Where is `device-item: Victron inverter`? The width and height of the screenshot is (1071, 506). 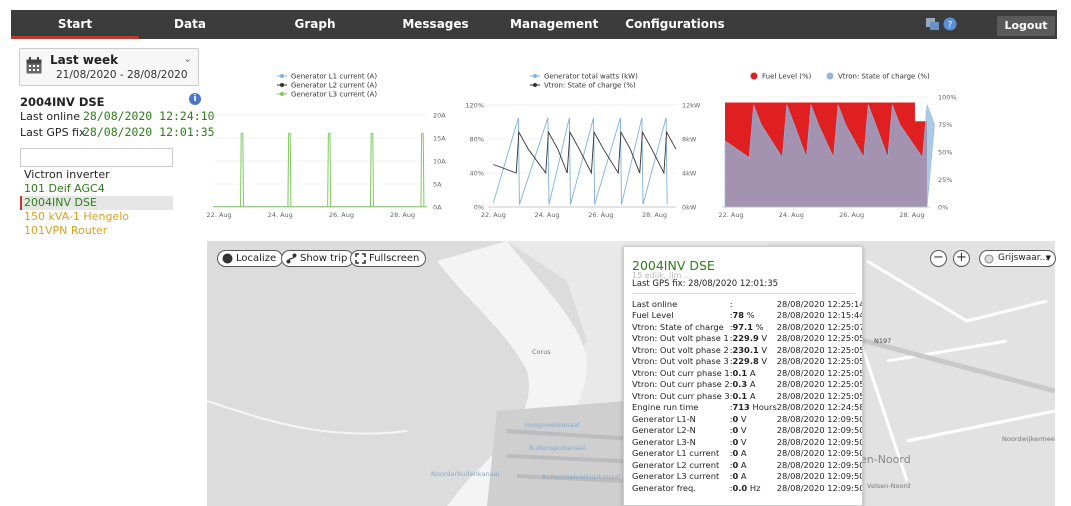
device-item: Victron inverter is located at coordinates (96, 175).